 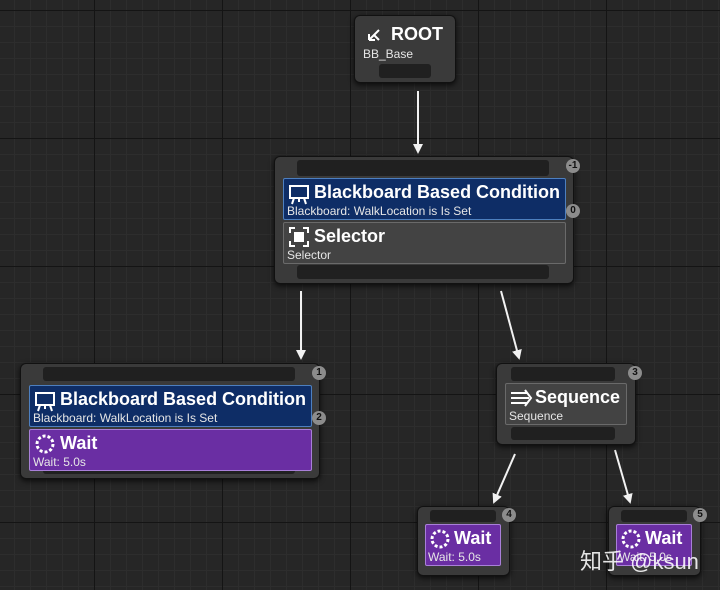 What do you see at coordinates (563, 433) in the screenshot?
I see `sequence-output-pin` at bounding box center [563, 433].